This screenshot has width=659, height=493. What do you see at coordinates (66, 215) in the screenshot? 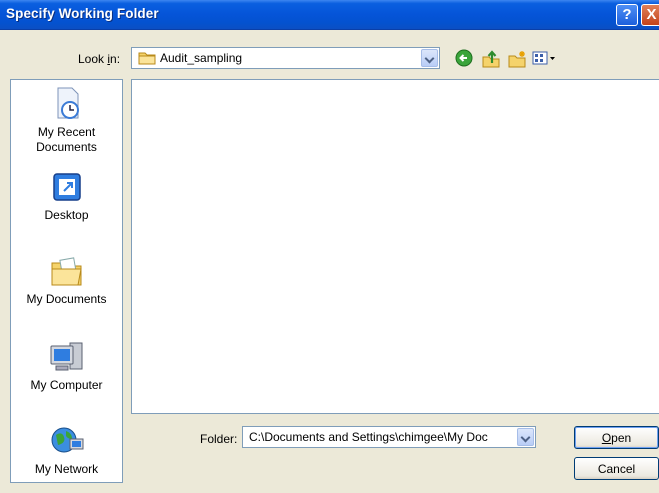
I see `place-label: Desktop` at bounding box center [66, 215].